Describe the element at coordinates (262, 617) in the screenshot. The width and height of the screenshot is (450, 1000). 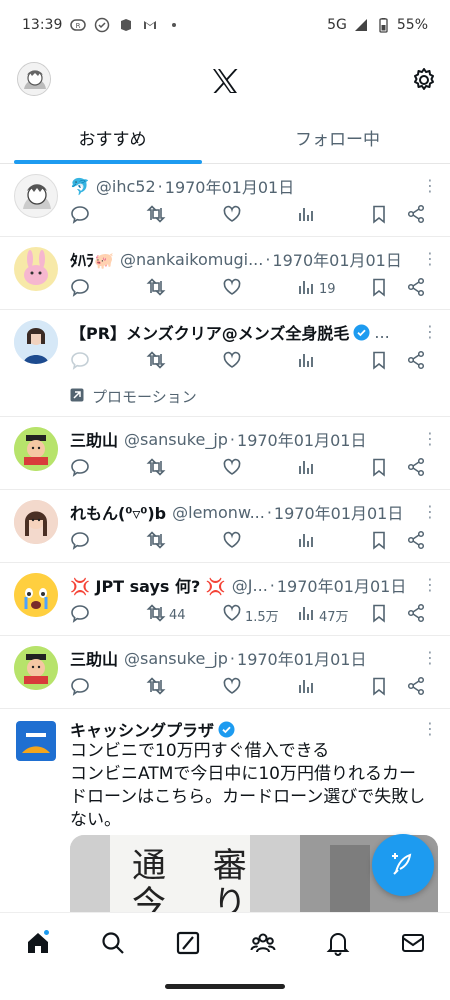
I see `like-count: 1.5万` at that location.